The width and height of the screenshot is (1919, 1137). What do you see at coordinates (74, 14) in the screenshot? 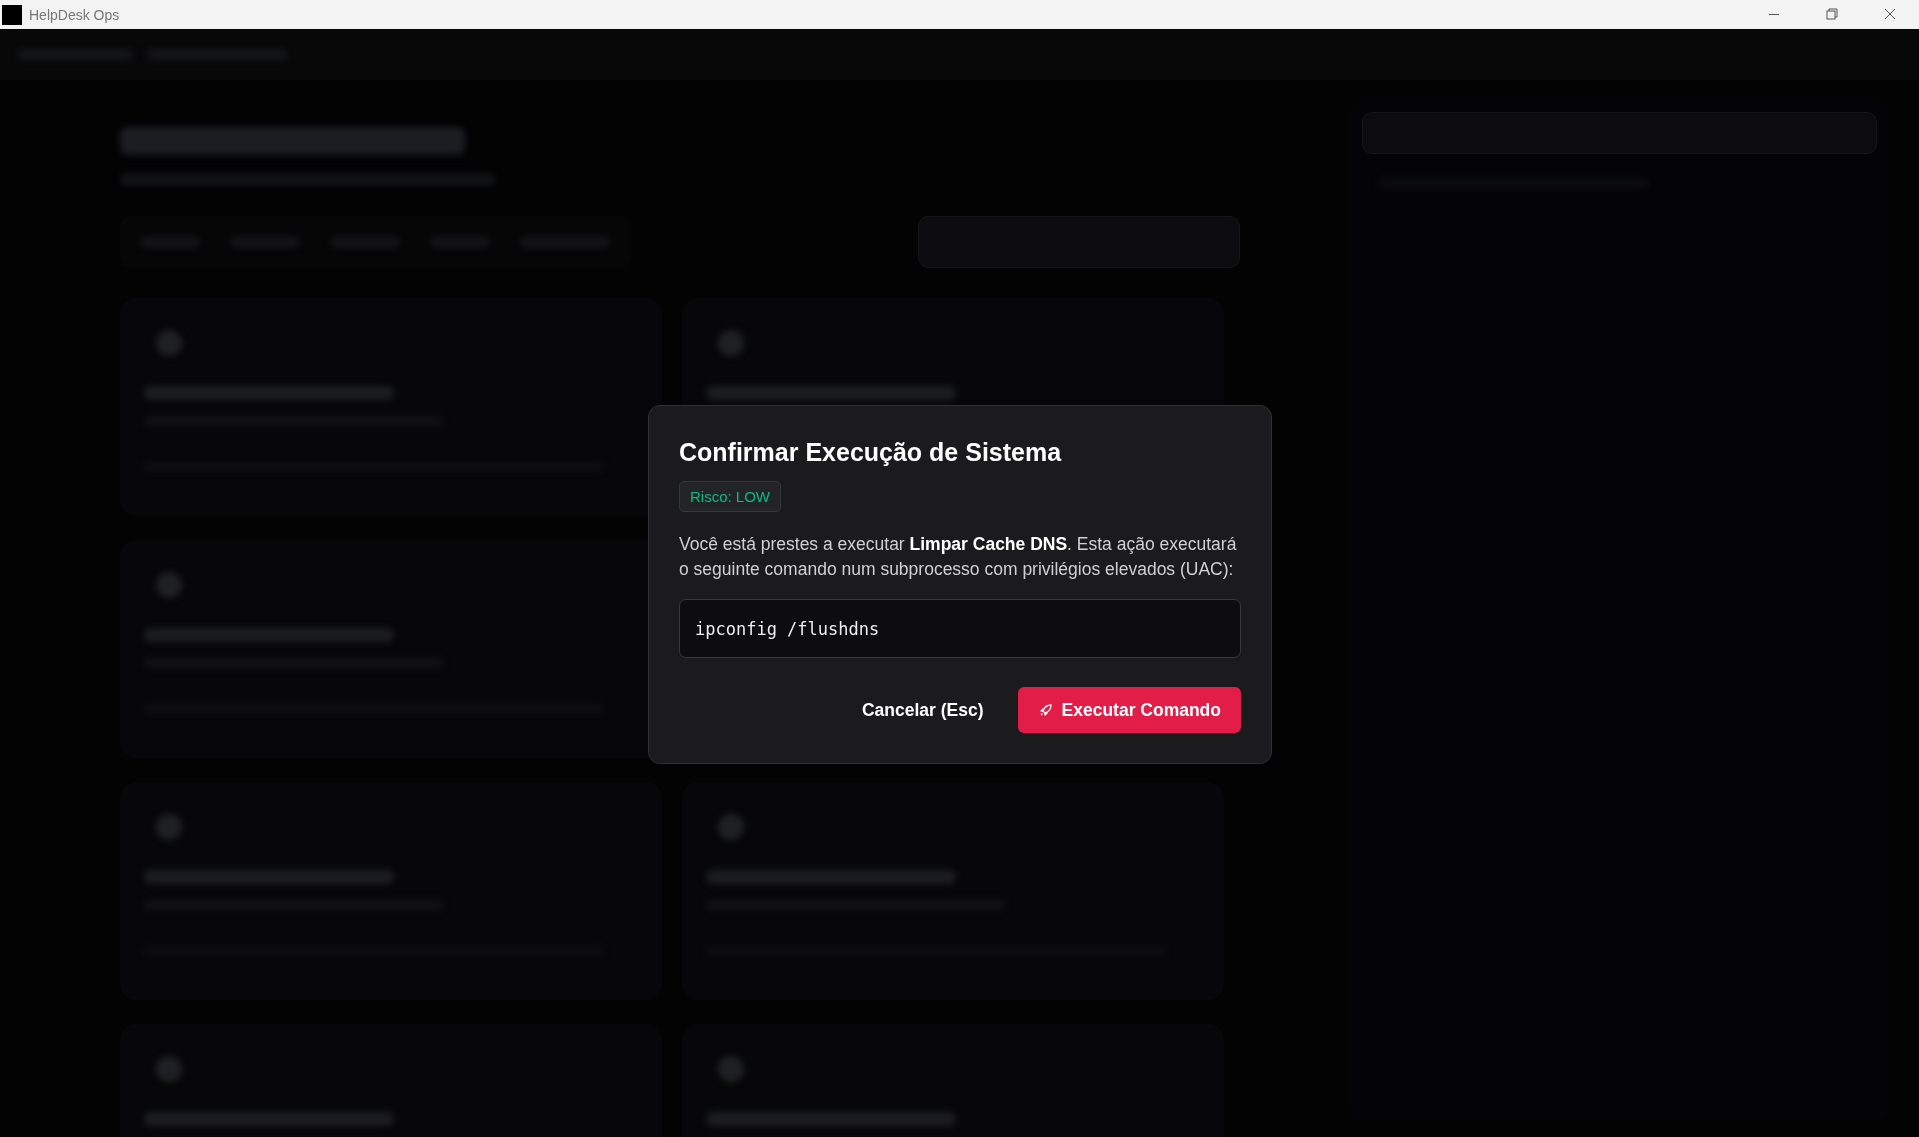
I see `window-title: HelpDesk Ops` at bounding box center [74, 14].